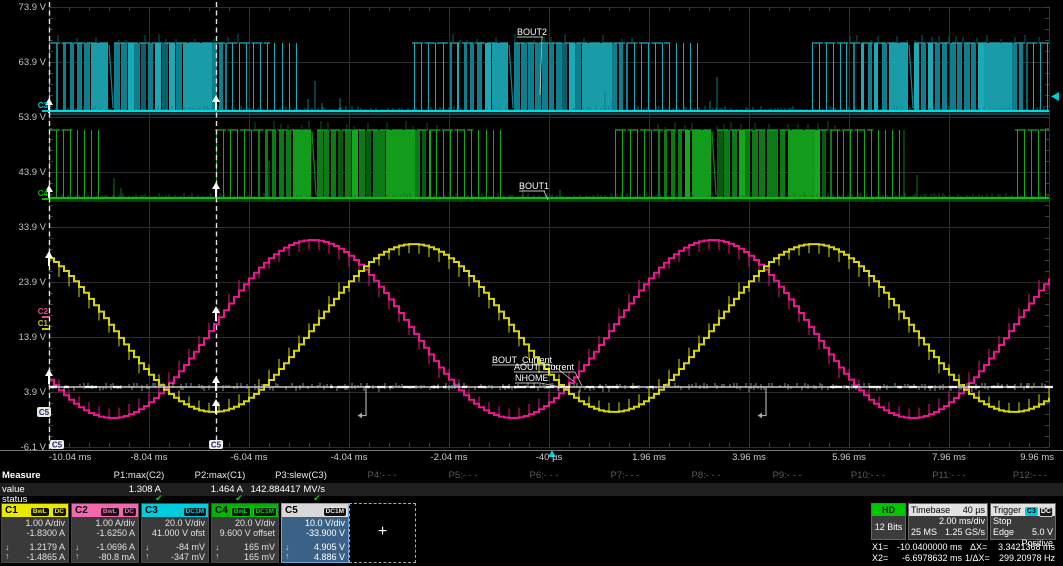 This screenshot has width=1063, height=566. Describe the element at coordinates (33, 172) in the screenshot. I see `svg-text: 43.9 V` at that location.